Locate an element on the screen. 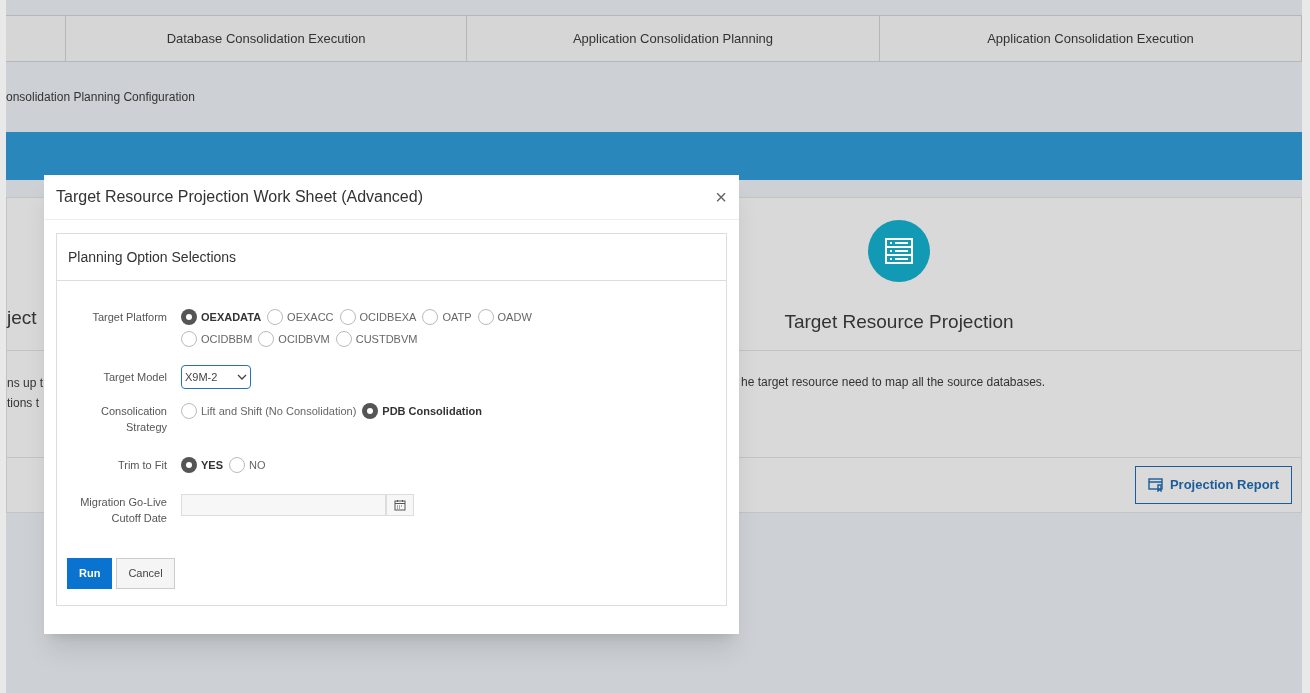 The image size is (1310, 693). field-label: Migration Go-Live Cutoff Date is located at coordinates (123, 510).